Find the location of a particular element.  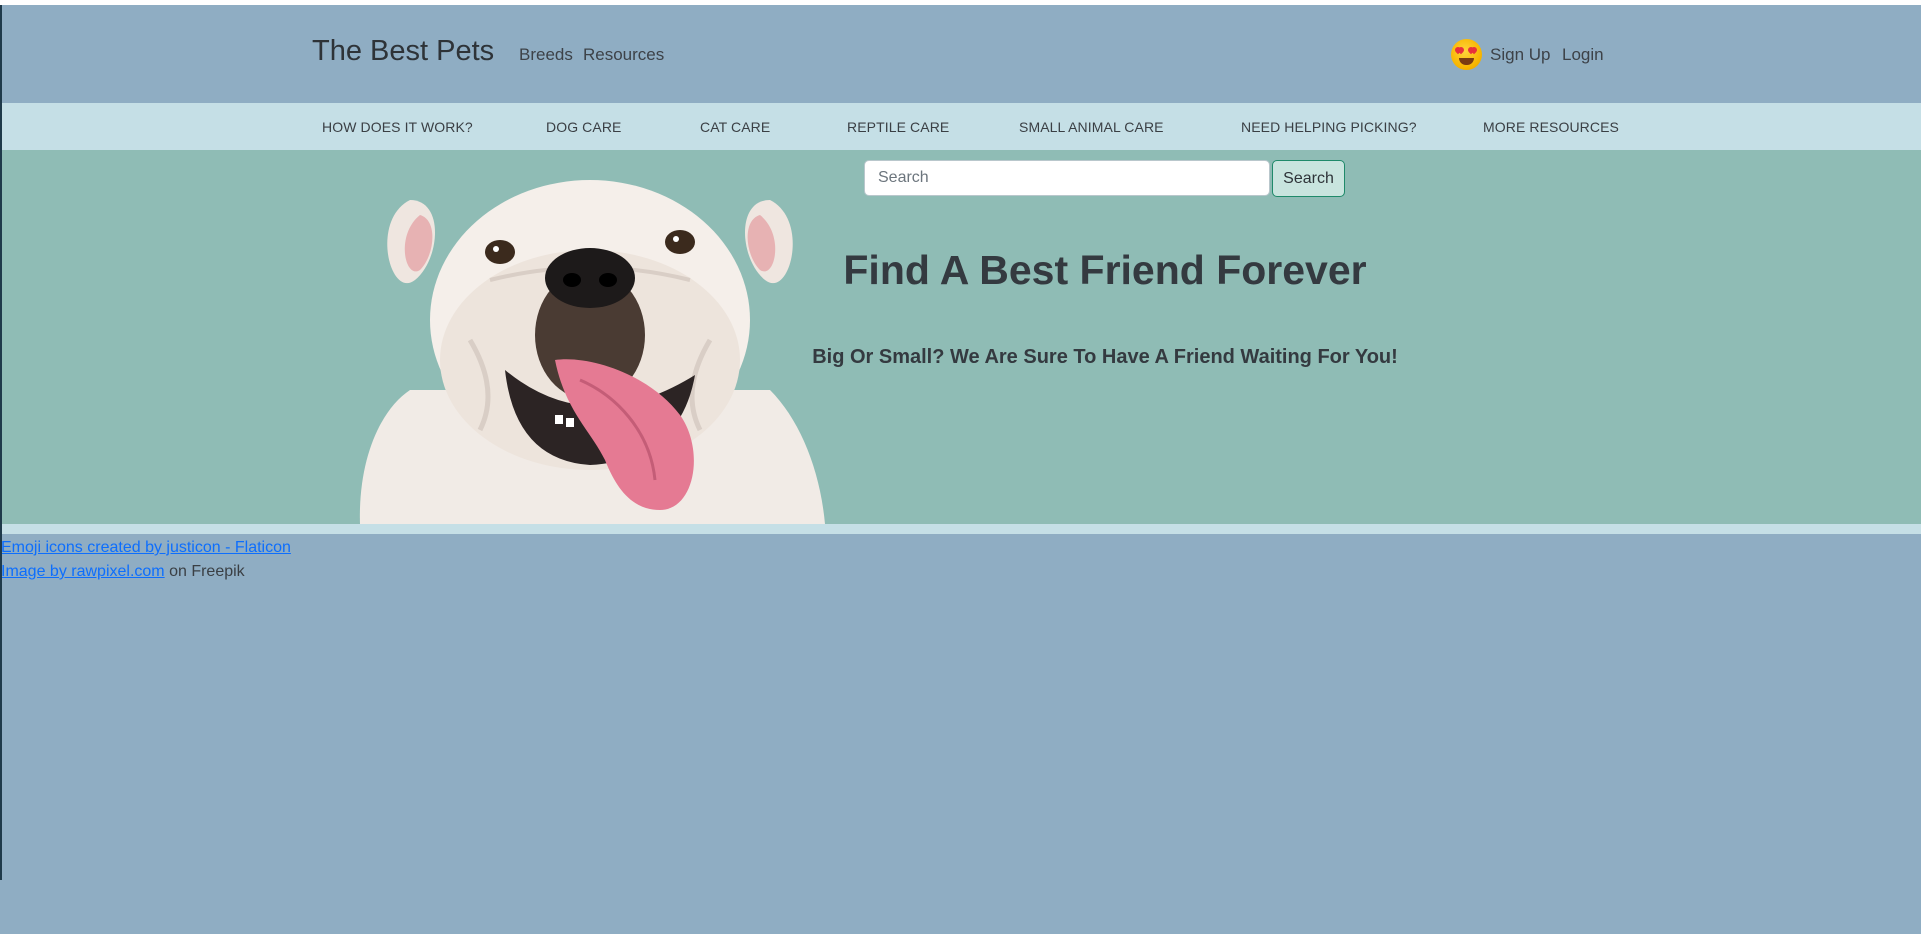

category-more-resources: MORE RESOURCES is located at coordinates (1551, 127).